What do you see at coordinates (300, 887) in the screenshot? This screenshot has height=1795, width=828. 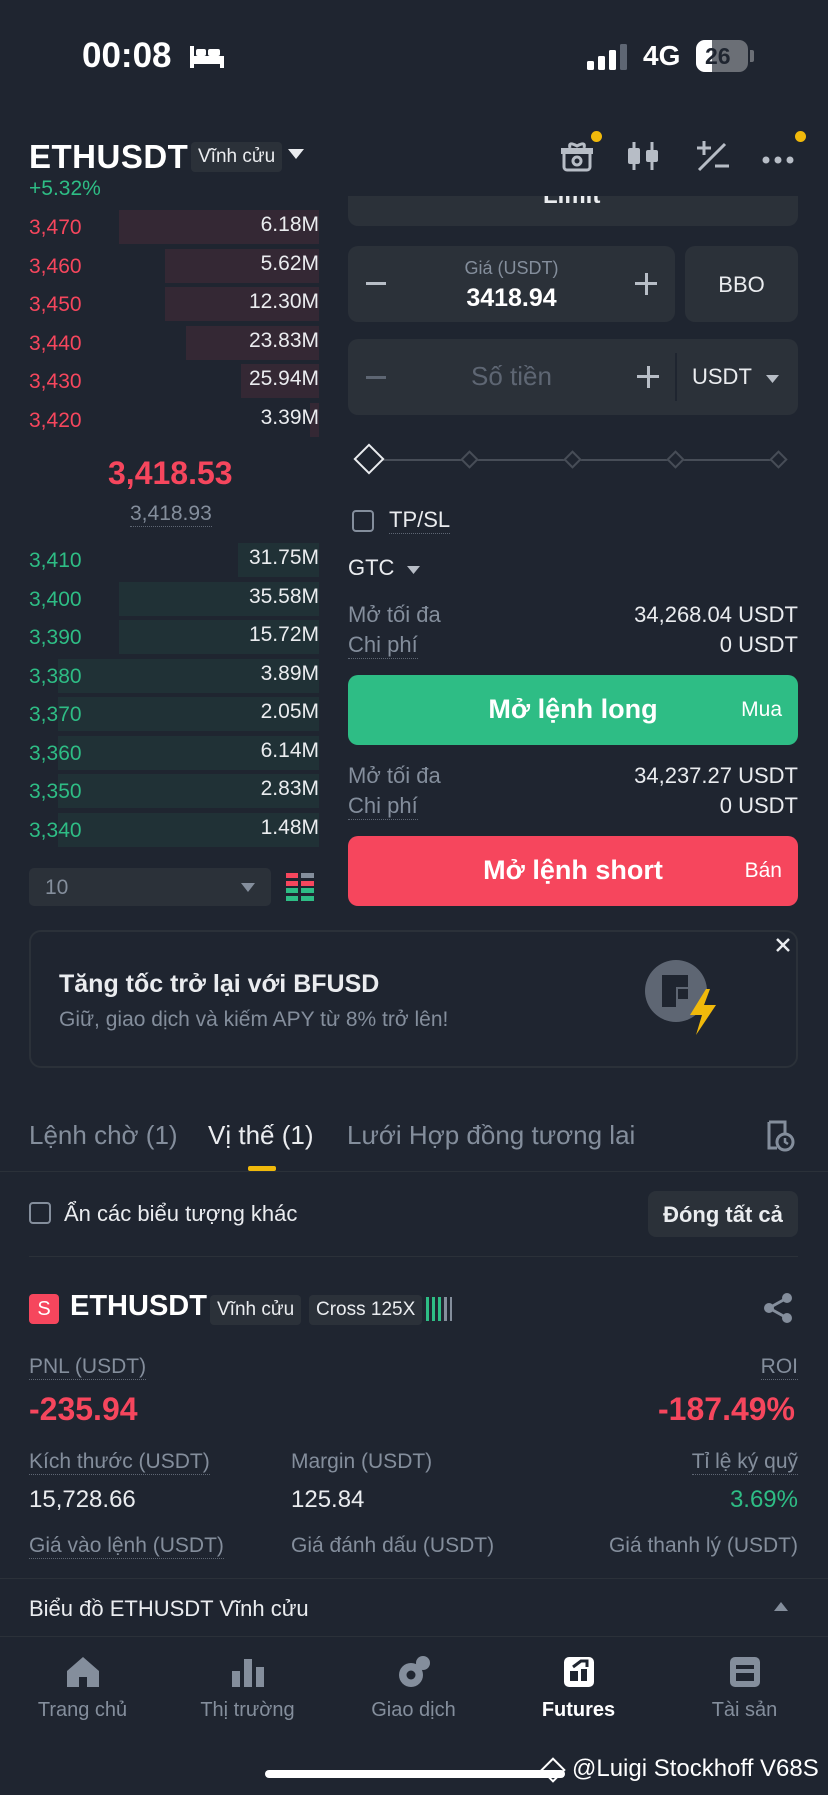 I see `orderbook-view-icon` at bounding box center [300, 887].